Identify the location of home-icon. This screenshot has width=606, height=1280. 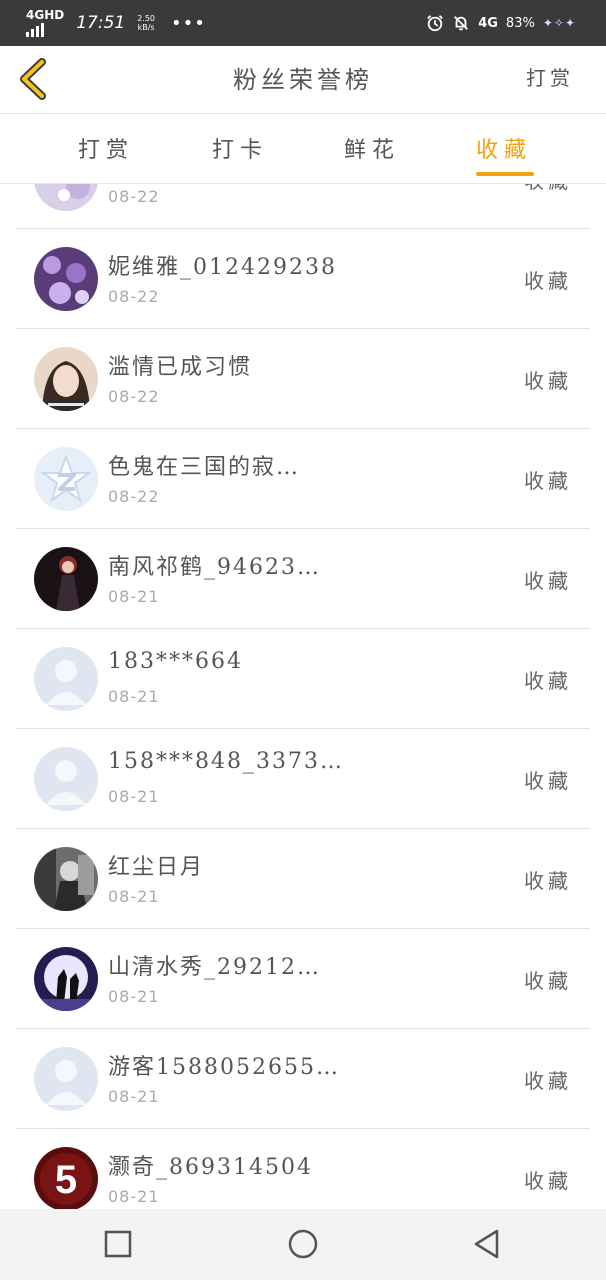
(303, 1244).